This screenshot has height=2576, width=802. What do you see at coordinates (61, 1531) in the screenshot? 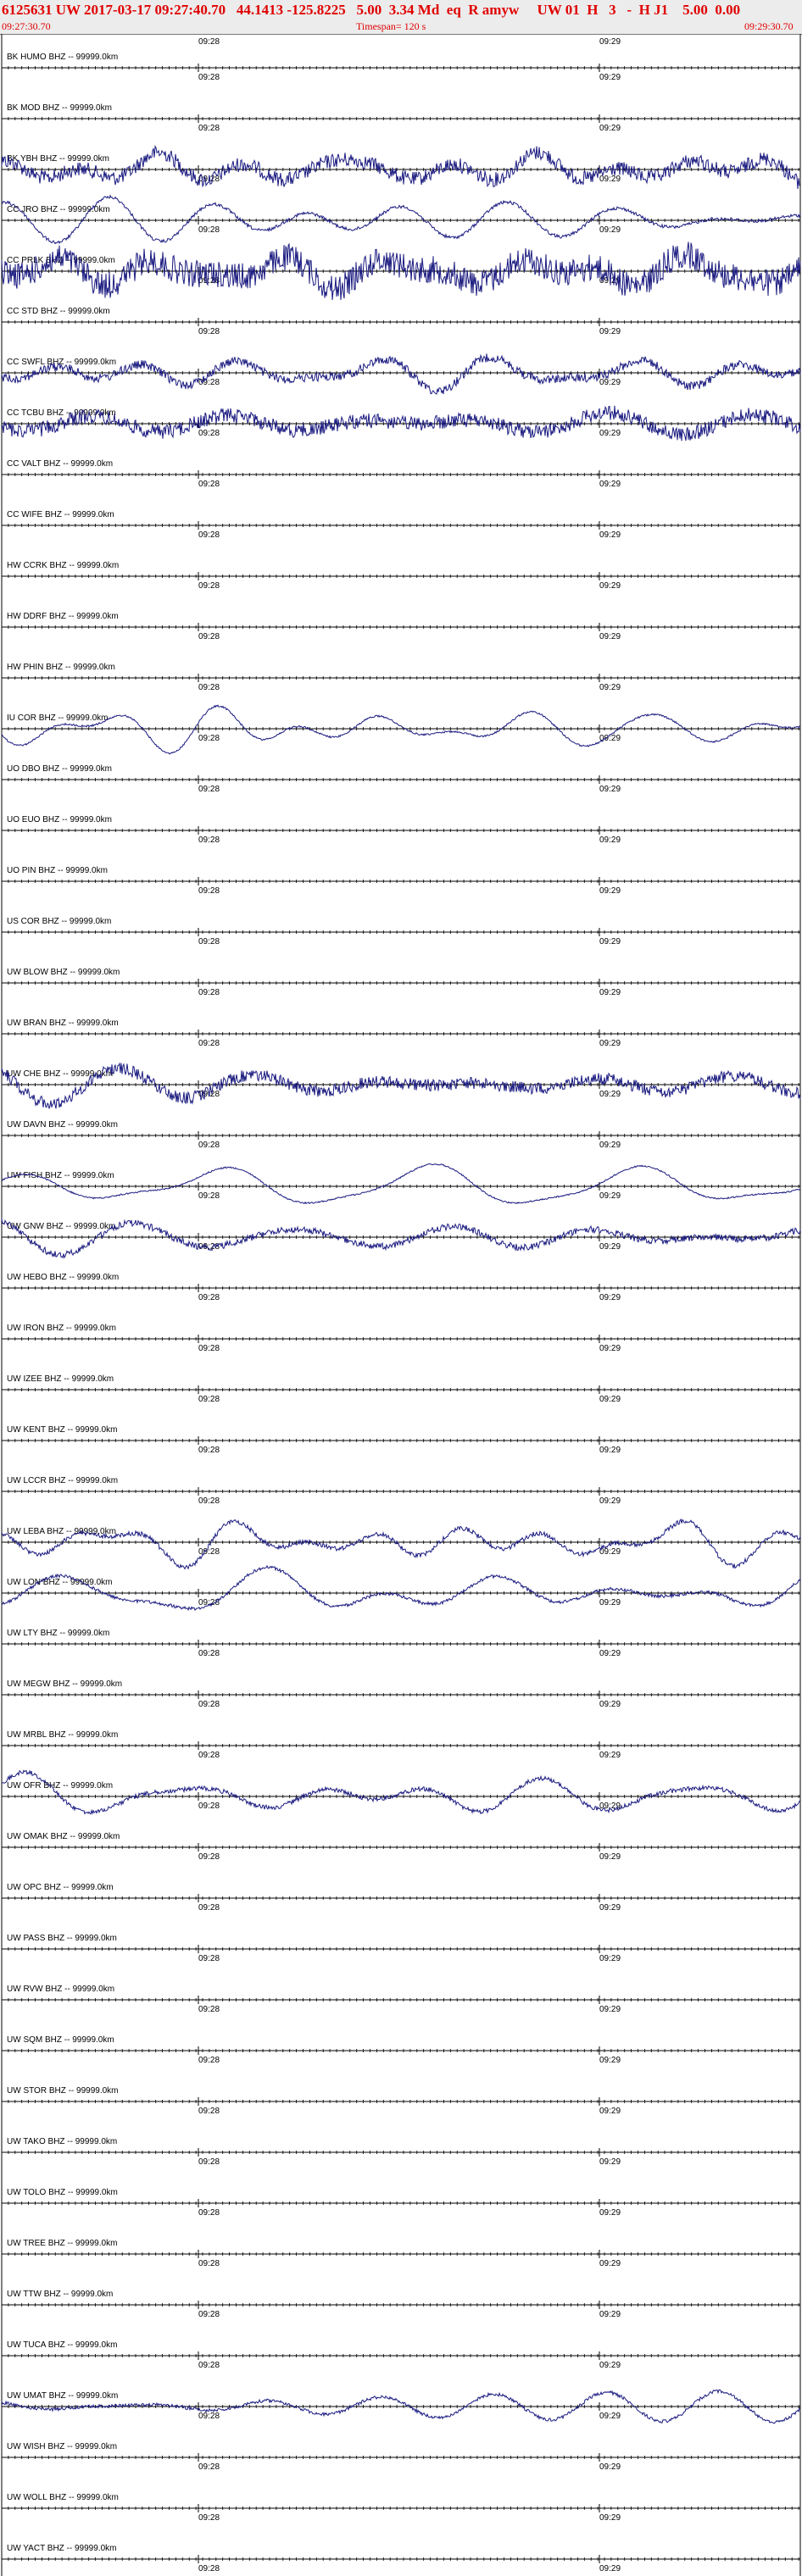
I see `channel-label: UW LEBA BHZ -- 99999.0km` at bounding box center [61, 1531].